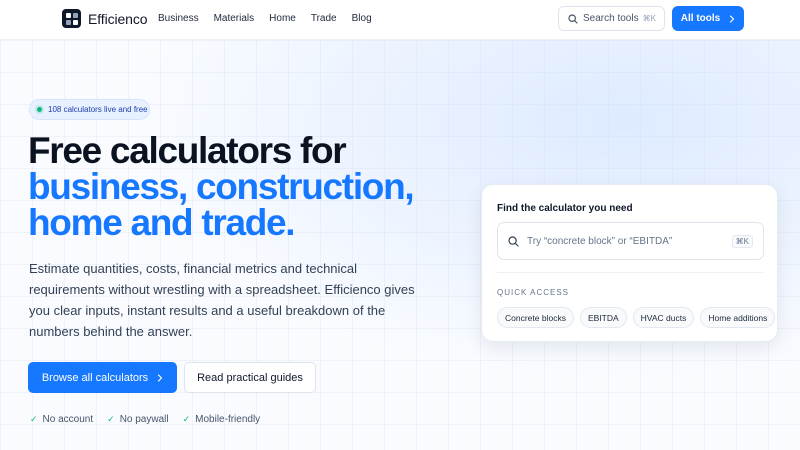 This screenshot has height=450, width=800. I want to click on check-item: ✓ No account, so click(61, 419).